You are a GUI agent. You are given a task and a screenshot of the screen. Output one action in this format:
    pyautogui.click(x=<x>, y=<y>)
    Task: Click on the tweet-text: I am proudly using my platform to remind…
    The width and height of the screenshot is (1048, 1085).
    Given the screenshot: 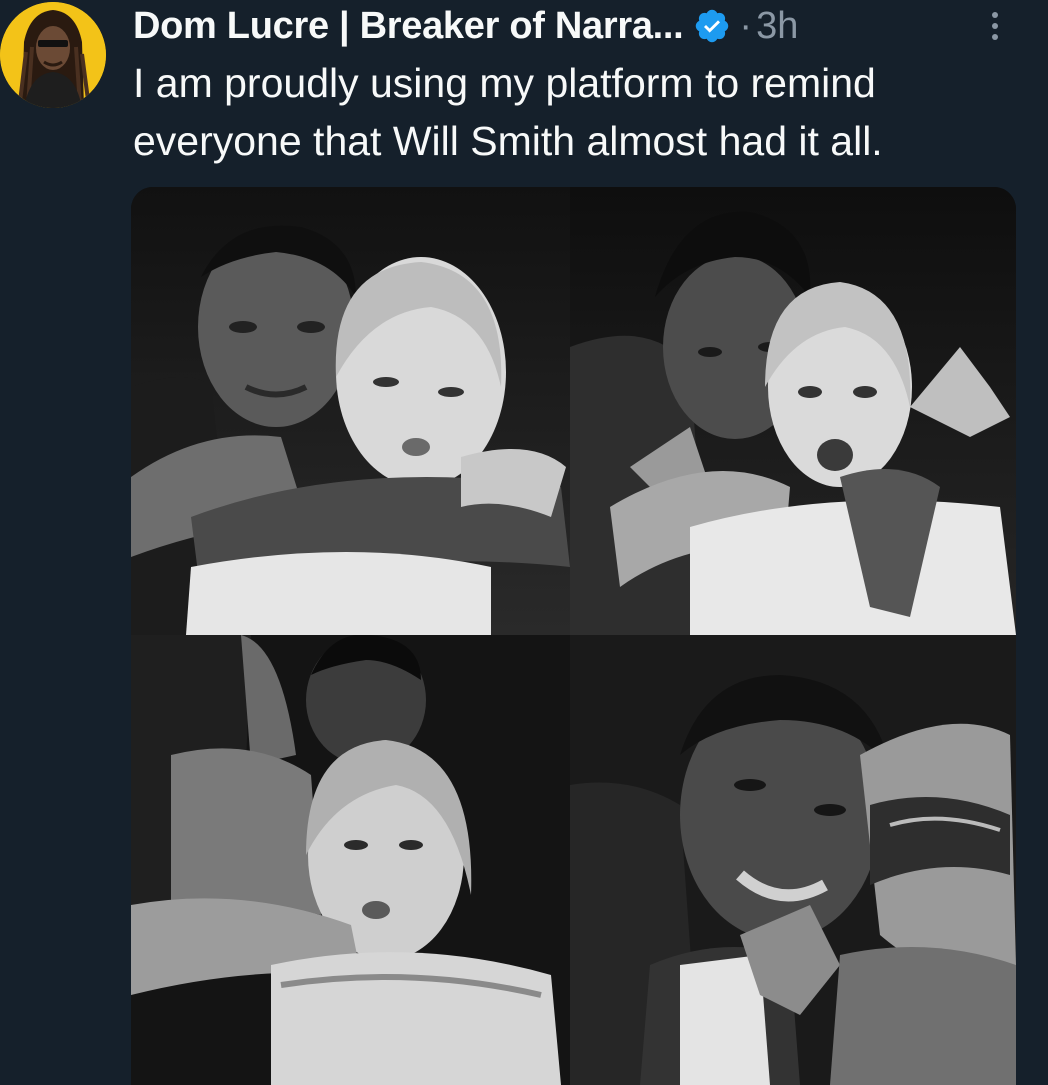 What is the action you would take?
    pyautogui.click(x=573, y=112)
    